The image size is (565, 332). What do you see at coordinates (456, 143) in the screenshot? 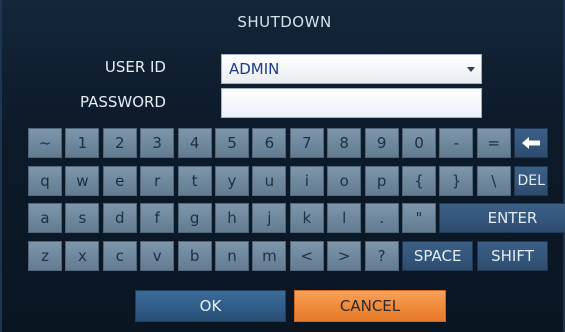
I see `key-minus: -` at bounding box center [456, 143].